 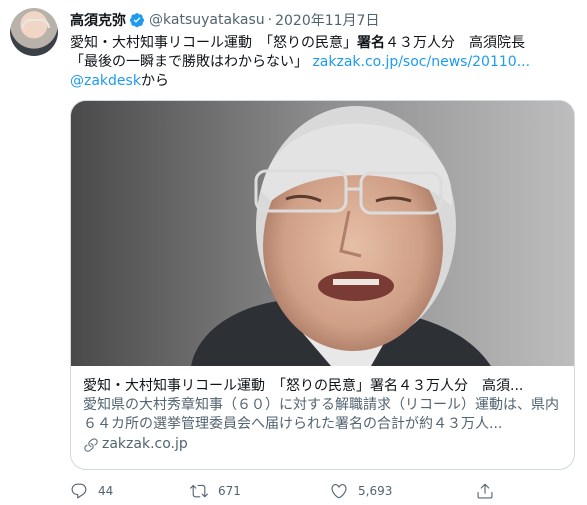 What do you see at coordinates (455, 43) in the screenshot?
I see `tweet-text-part: ４３万人分 高須院長` at bounding box center [455, 43].